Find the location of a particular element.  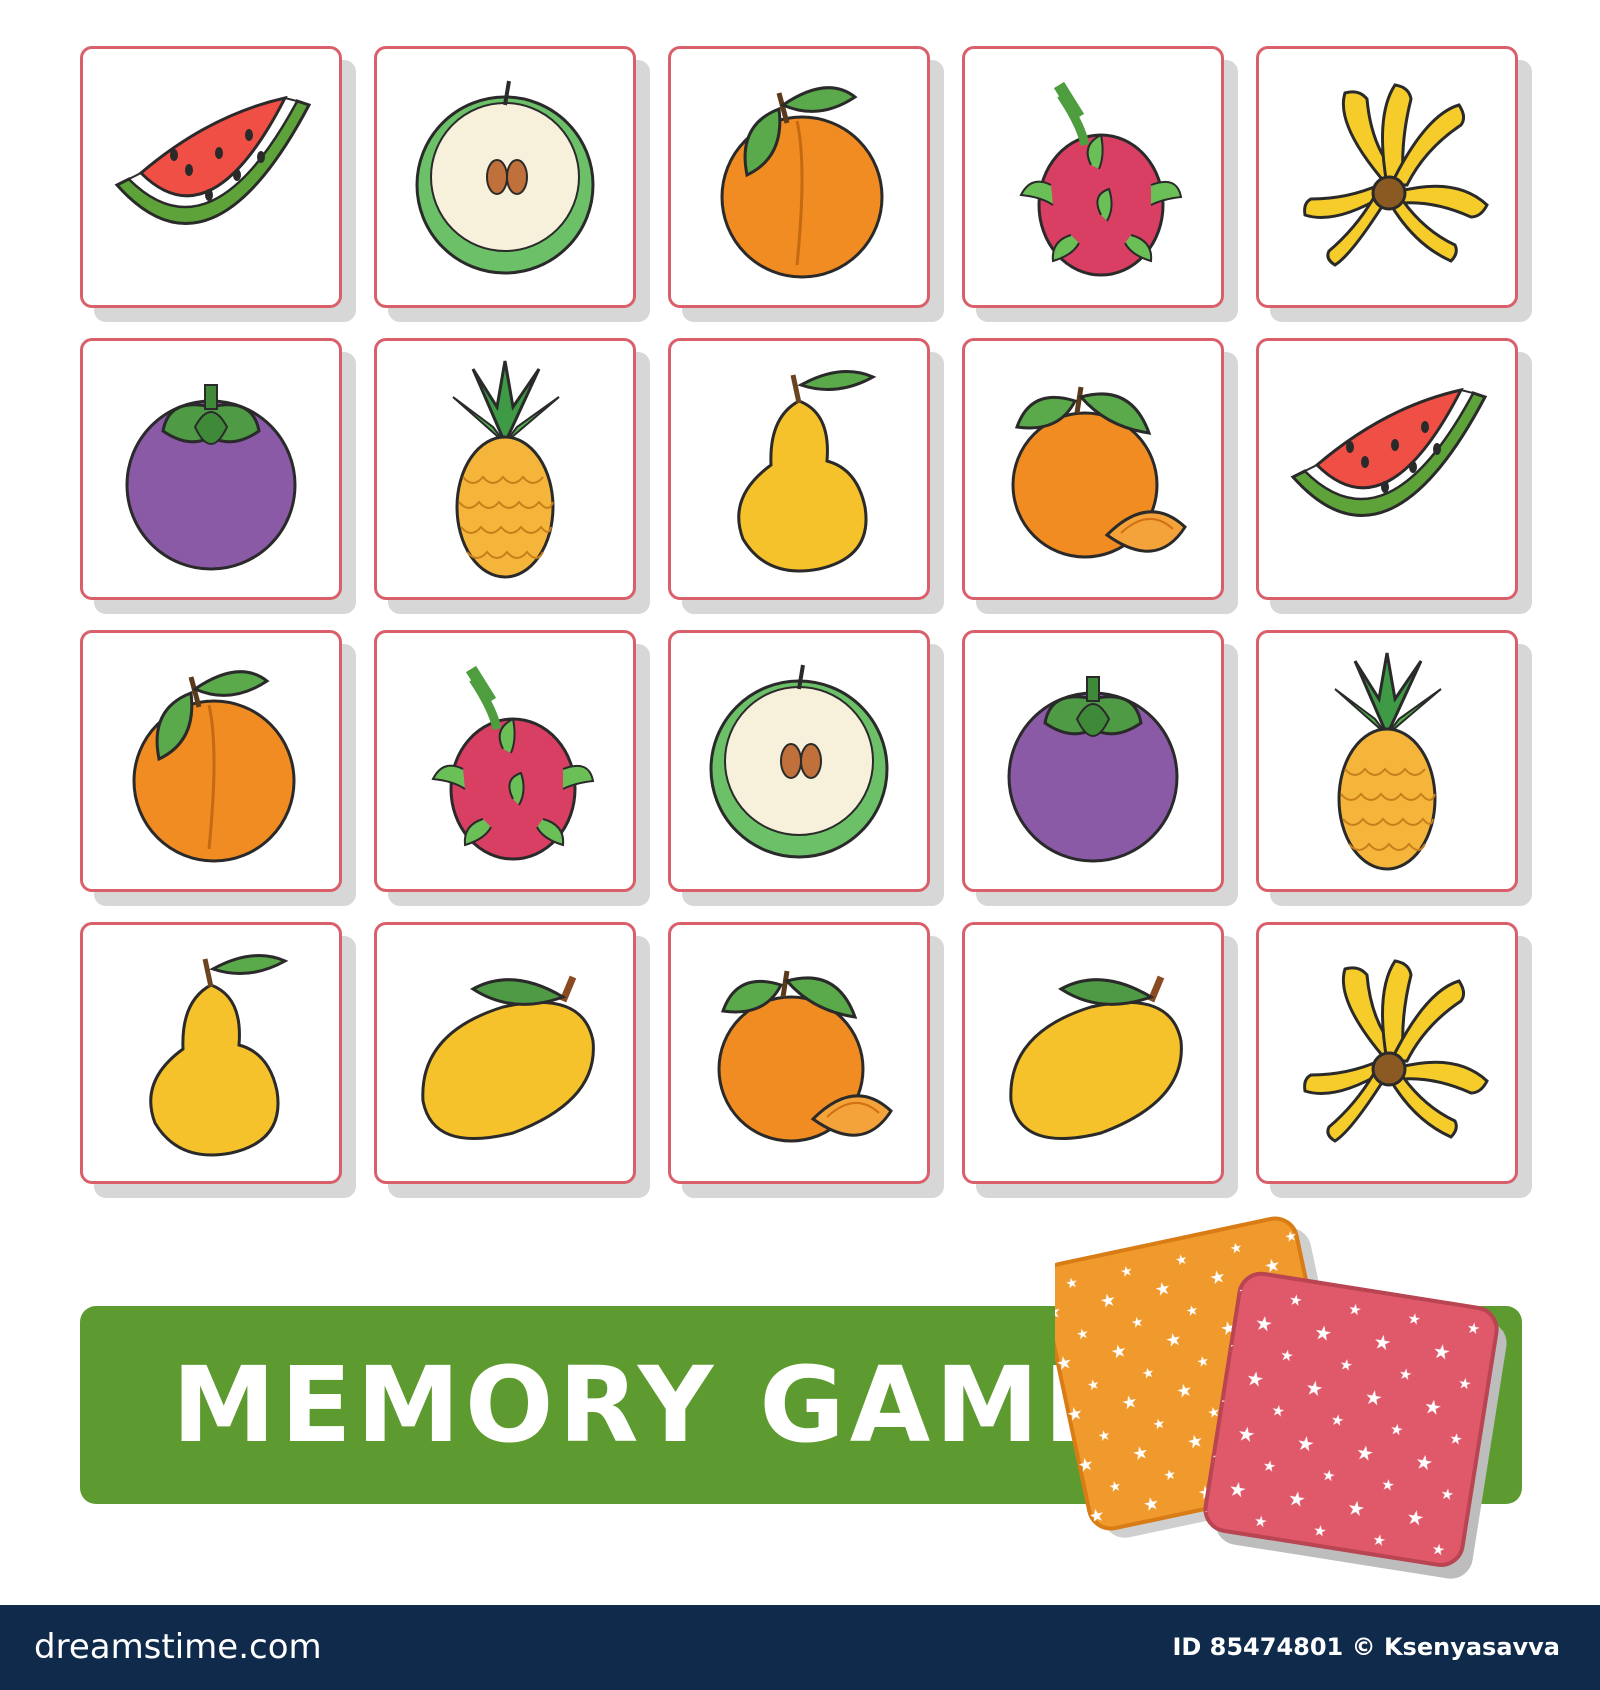

footer-bar: dreamstime.com ID 85474801 © Ksenyasavva is located at coordinates (800, 1647).